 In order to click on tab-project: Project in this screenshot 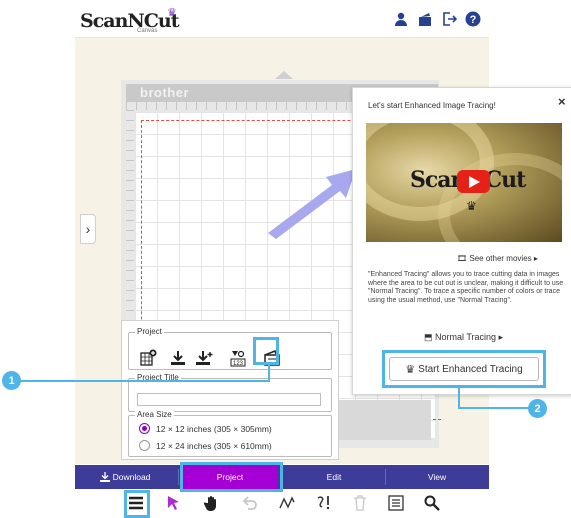, I will do `click(230, 477)`.